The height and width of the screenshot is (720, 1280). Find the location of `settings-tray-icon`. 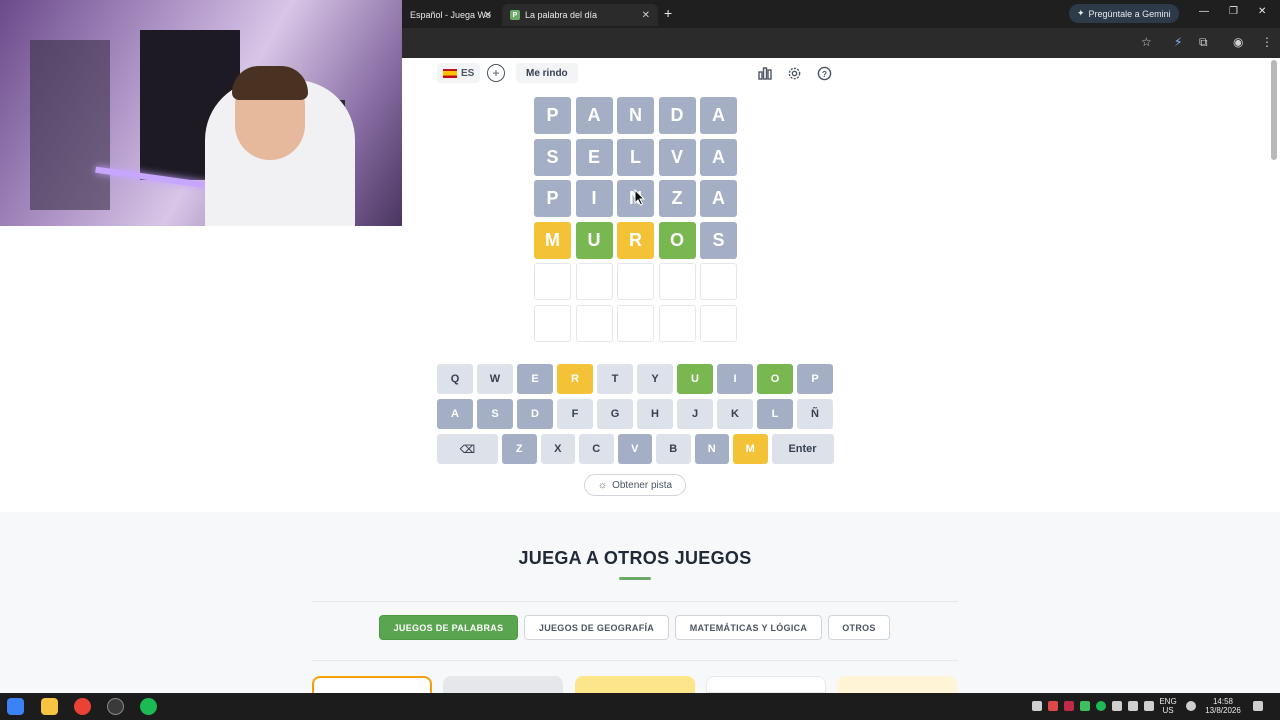

settings-tray-icon is located at coordinates (1191, 706).